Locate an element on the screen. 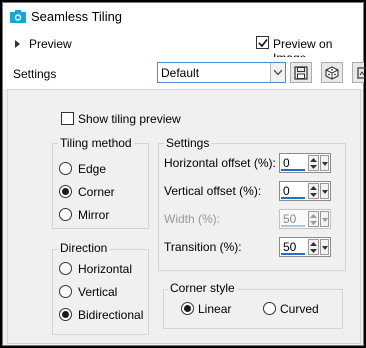  show-tiling-preview-label: Show tiling preview is located at coordinates (129, 119).